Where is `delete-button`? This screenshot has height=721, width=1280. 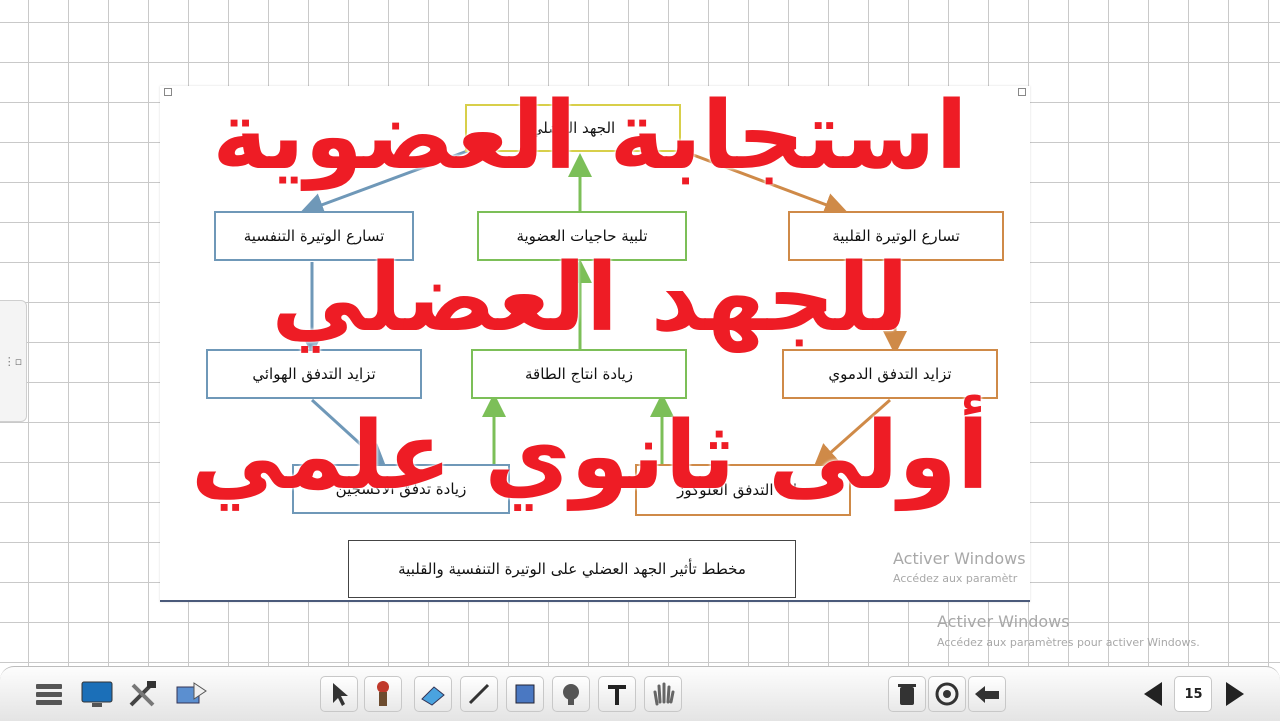 delete-button is located at coordinates (907, 694).